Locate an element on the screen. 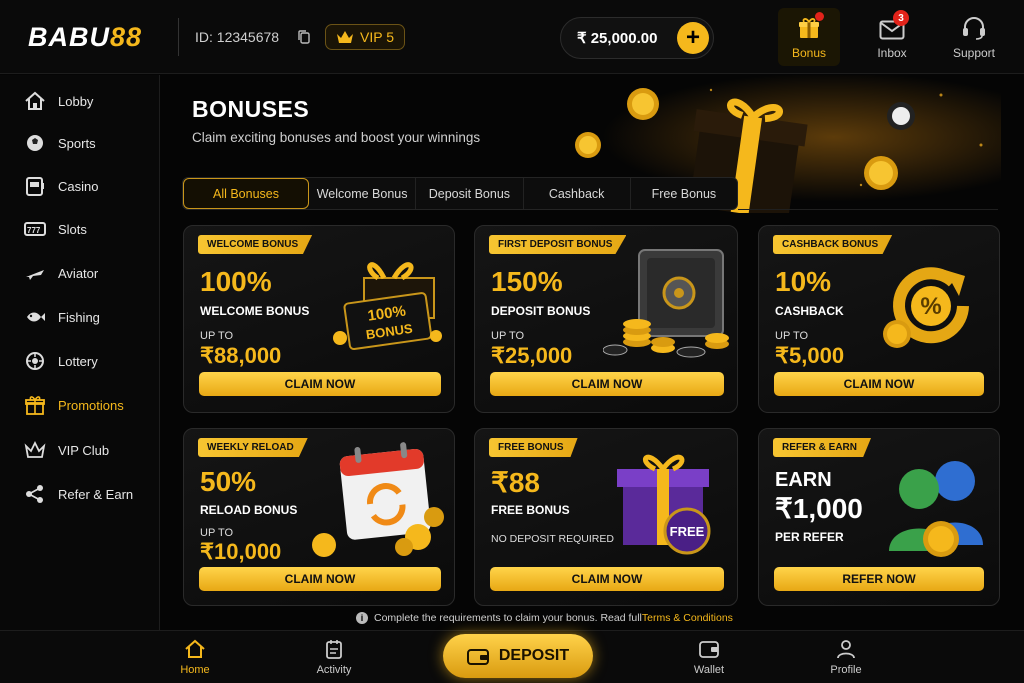  tab-welcome-bonus: Welcome Bonus is located at coordinates (363, 193).